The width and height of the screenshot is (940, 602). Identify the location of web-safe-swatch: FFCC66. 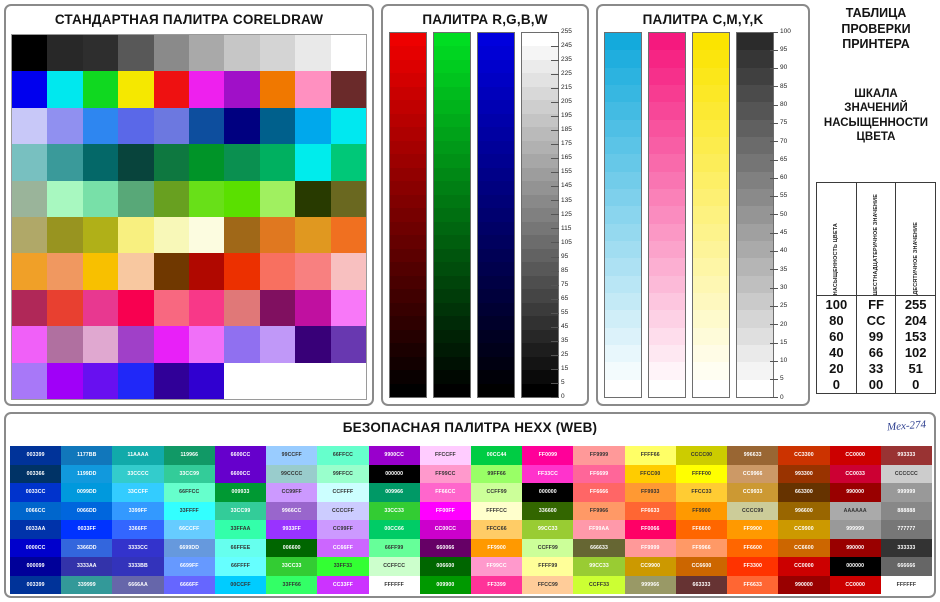
(496, 529).